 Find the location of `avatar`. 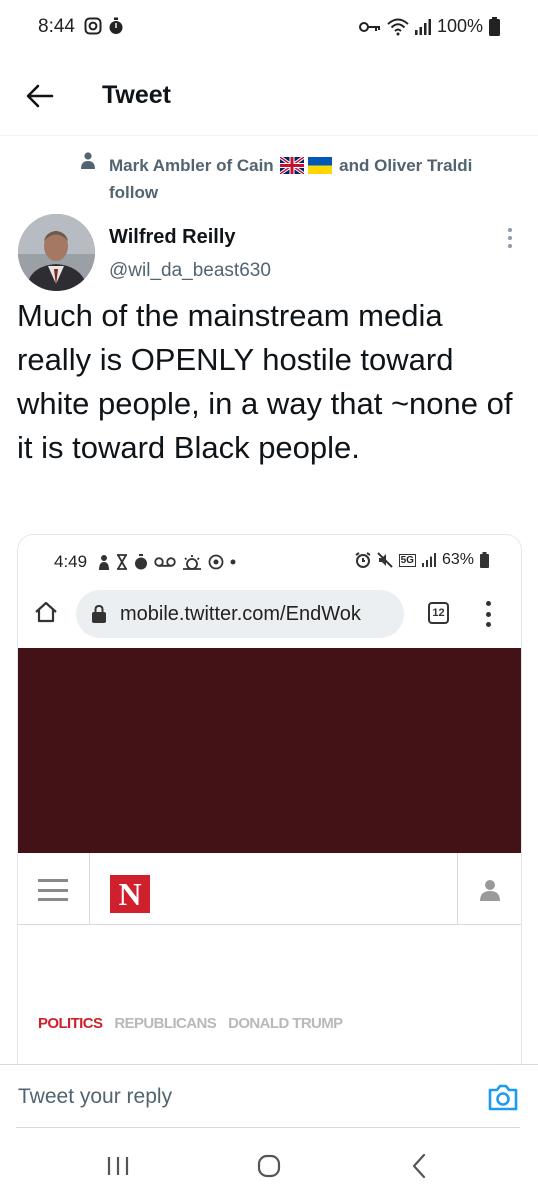

avatar is located at coordinates (56, 252).